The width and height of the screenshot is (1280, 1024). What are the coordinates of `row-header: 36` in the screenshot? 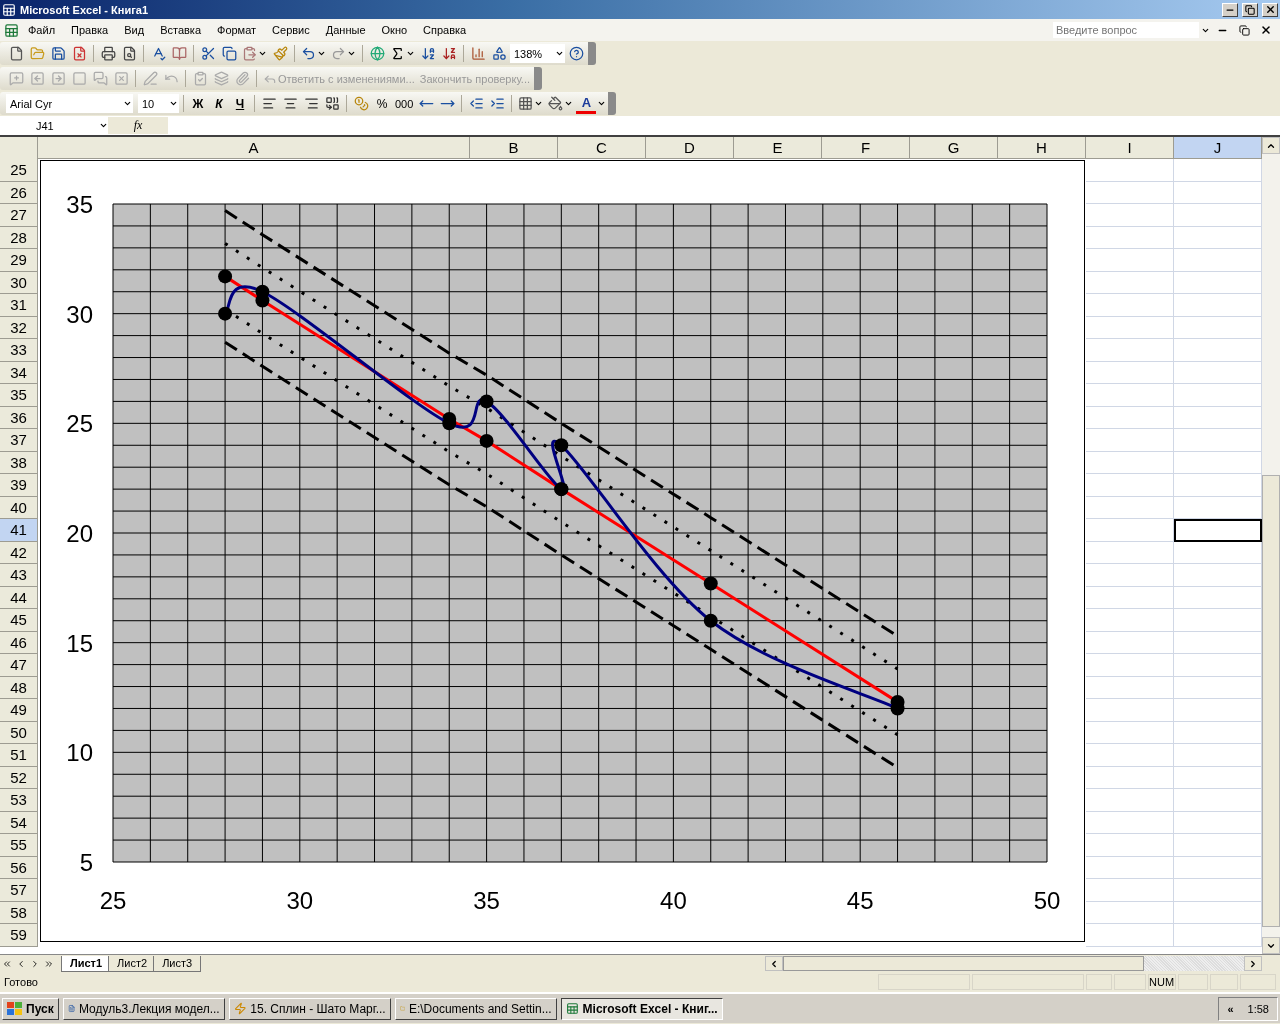 It's located at (19, 417).